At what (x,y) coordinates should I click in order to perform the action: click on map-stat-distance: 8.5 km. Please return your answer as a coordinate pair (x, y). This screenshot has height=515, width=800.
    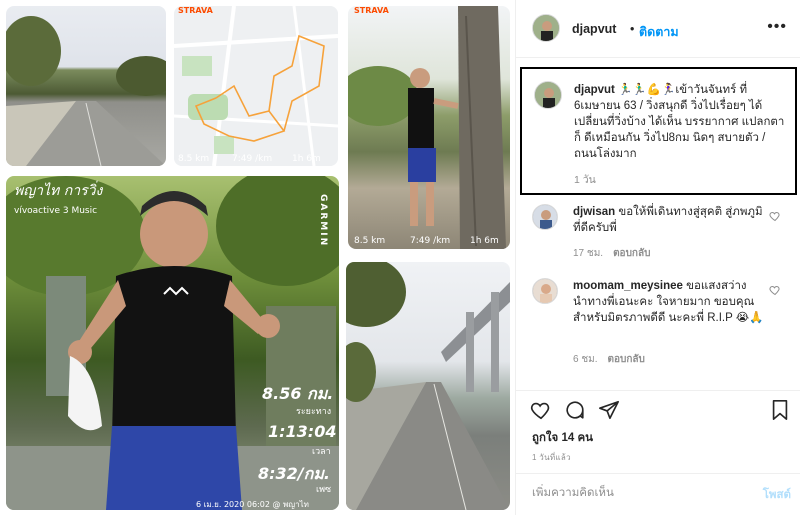
    Looking at the image, I should click on (194, 159).